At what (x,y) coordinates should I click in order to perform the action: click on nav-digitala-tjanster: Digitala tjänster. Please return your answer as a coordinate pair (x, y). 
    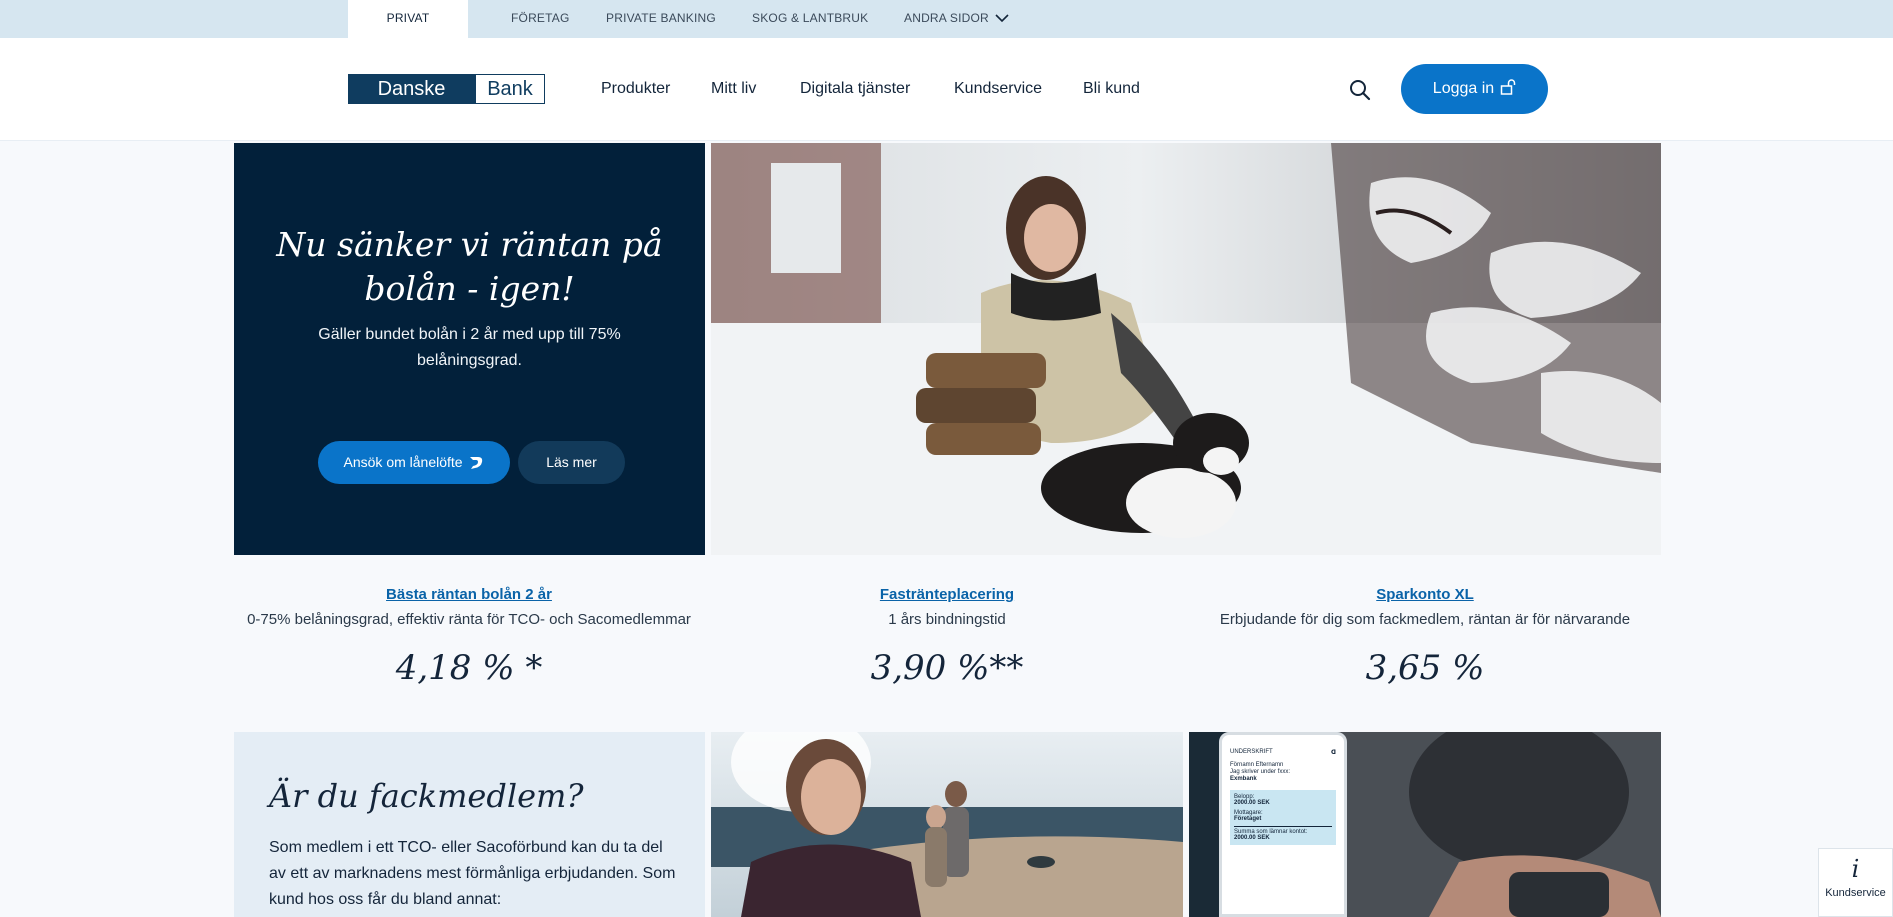
    Looking at the image, I should click on (855, 89).